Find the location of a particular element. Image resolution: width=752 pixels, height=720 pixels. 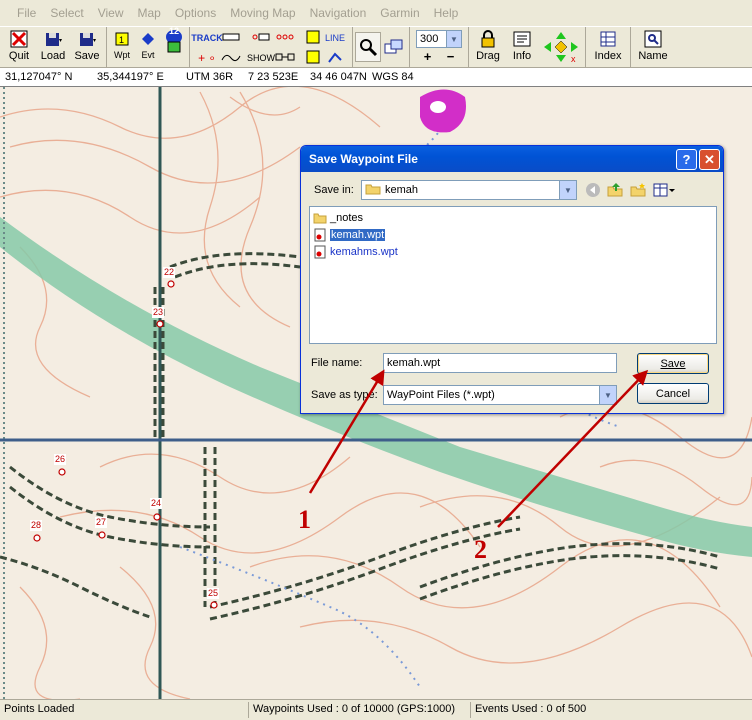

menu-navigation: Navigation is located at coordinates (338, 13).